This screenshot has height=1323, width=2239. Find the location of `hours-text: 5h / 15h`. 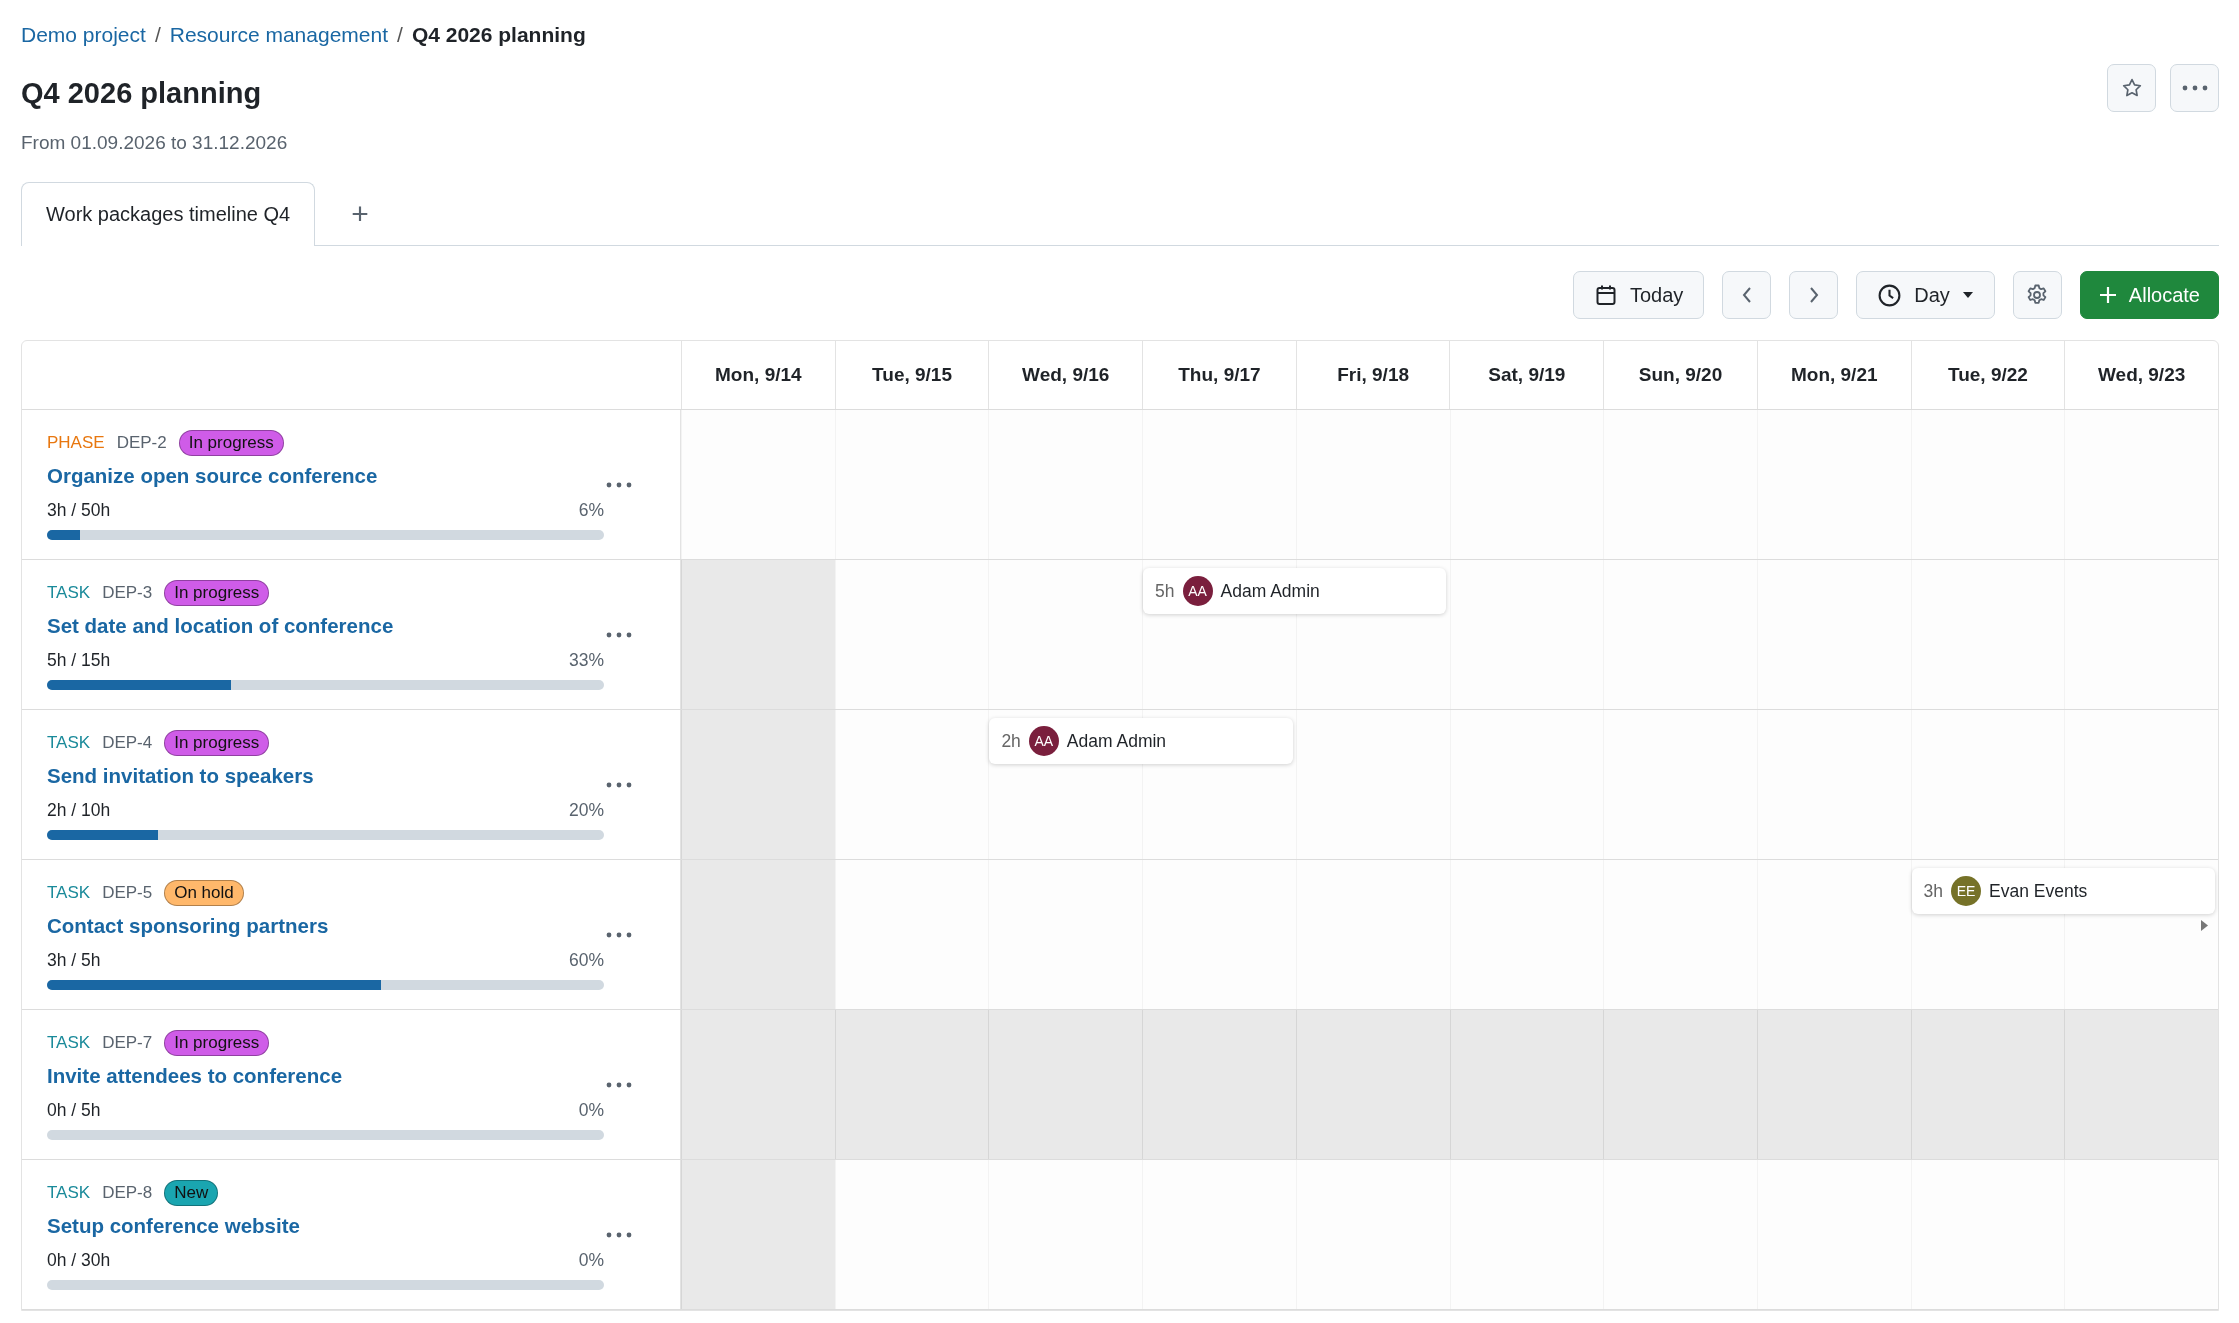

hours-text: 5h / 15h is located at coordinates (79, 660).